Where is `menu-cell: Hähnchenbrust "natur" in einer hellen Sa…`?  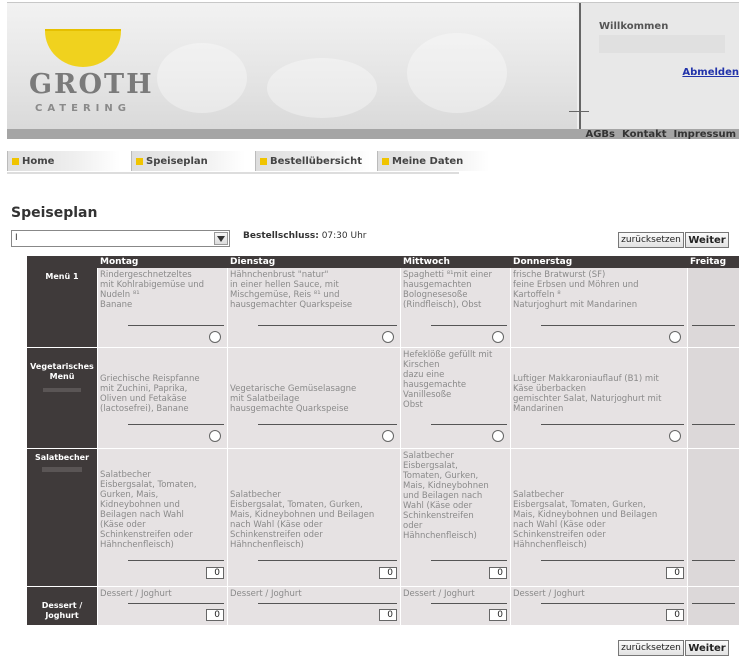
menu-cell: Hähnchenbrust "natur" in einer hellen Sa… is located at coordinates (313, 307).